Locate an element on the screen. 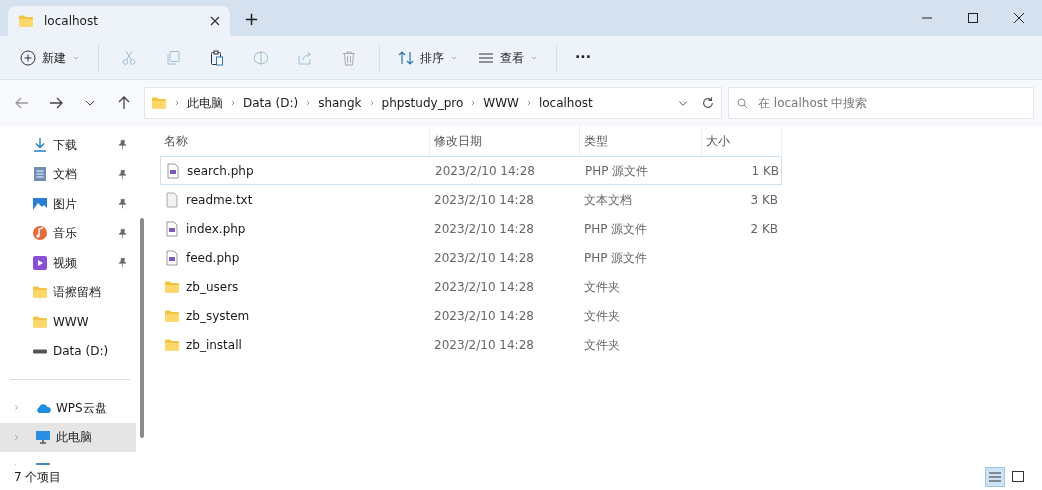  file-name: zb_system is located at coordinates (218, 316).